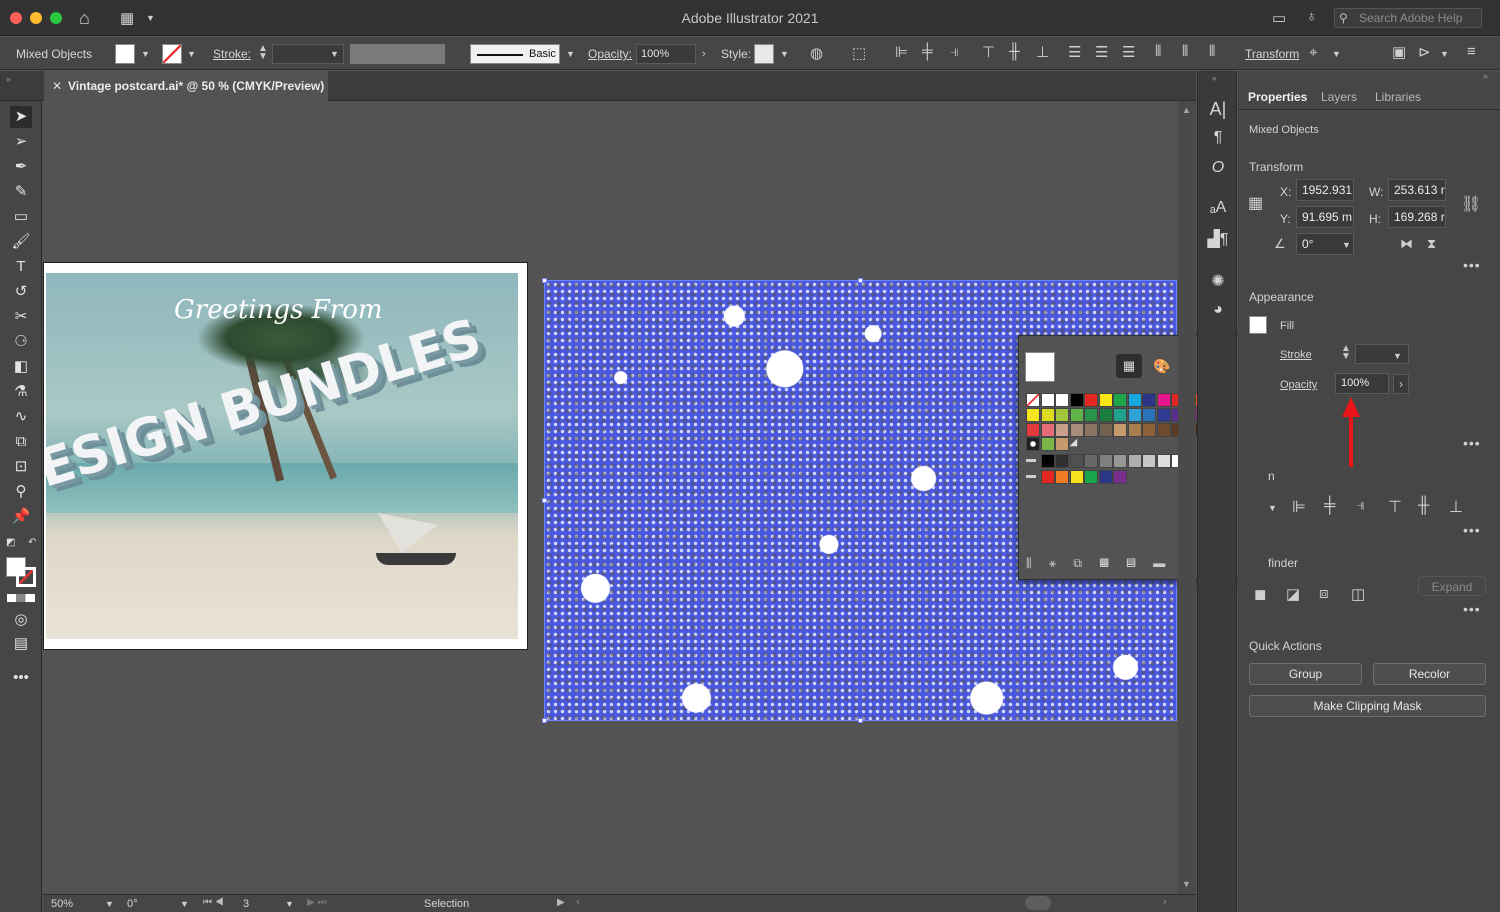 The image size is (1500, 912). I want to click on toolbar-stroke-swatch, so click(26, 577).